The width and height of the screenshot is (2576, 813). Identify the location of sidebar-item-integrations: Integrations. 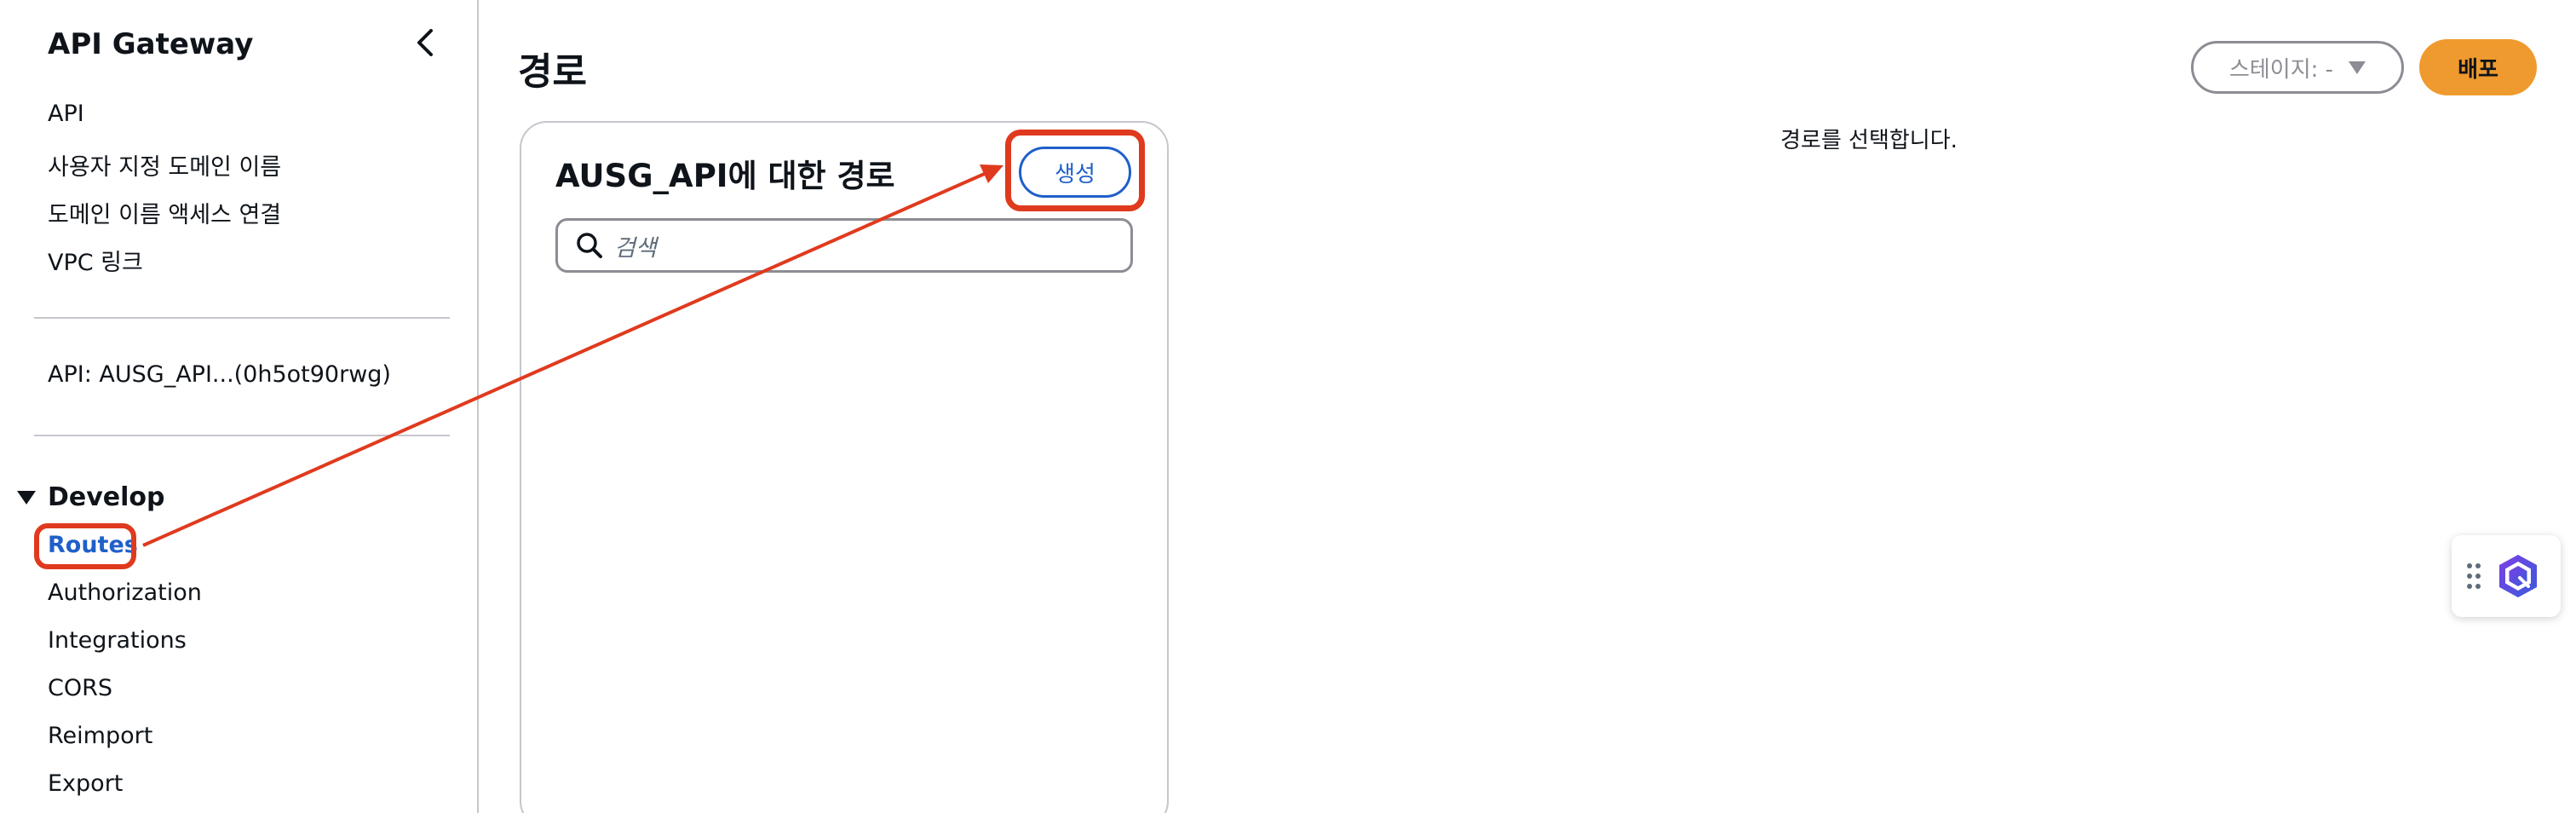
(117, 641).